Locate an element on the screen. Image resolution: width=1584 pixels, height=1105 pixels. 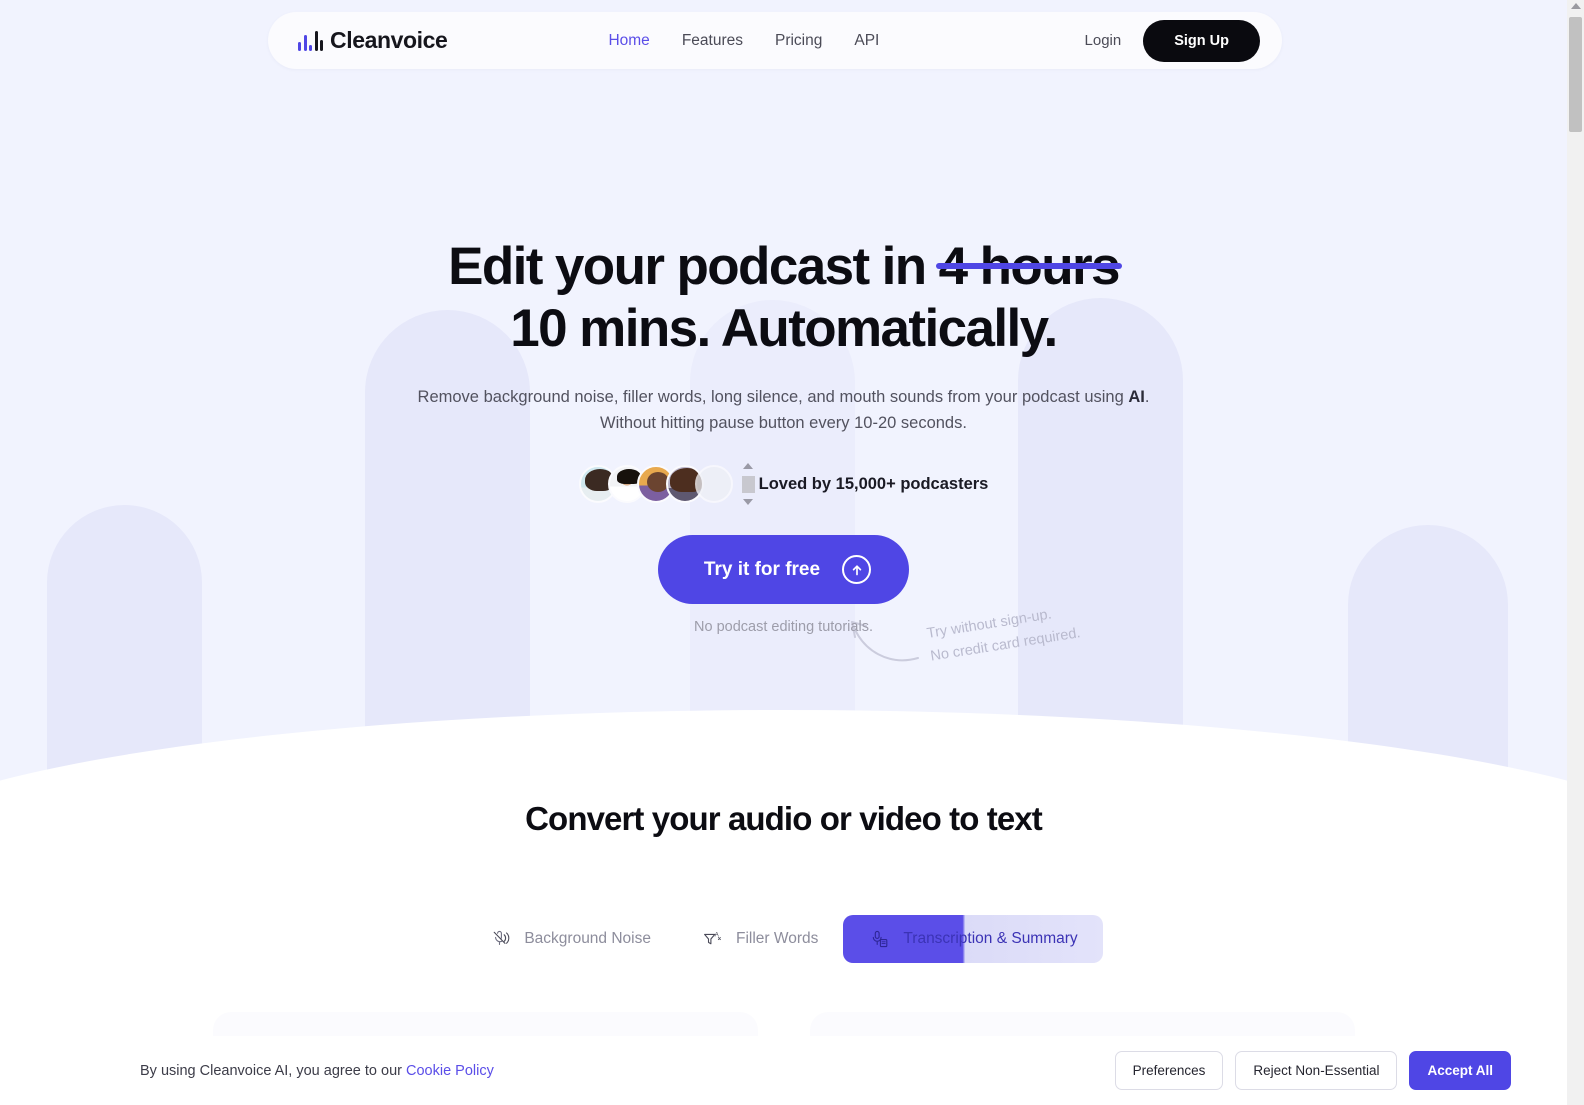
social-proof: Loved by 15,000+ podcasters is located at coordinates (783, 484).